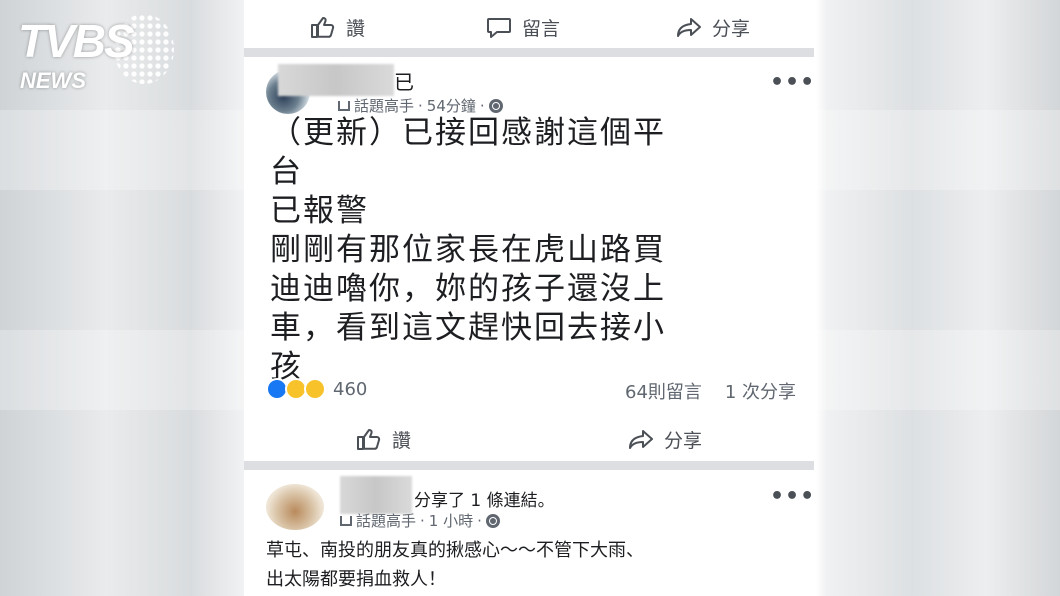 This screenshot has width=1060, height=596. What do you see at coordinates (404, 80) in the screenshot?
I see `post-1-author-name-fragment: 已` at bounding box center [404, 80].